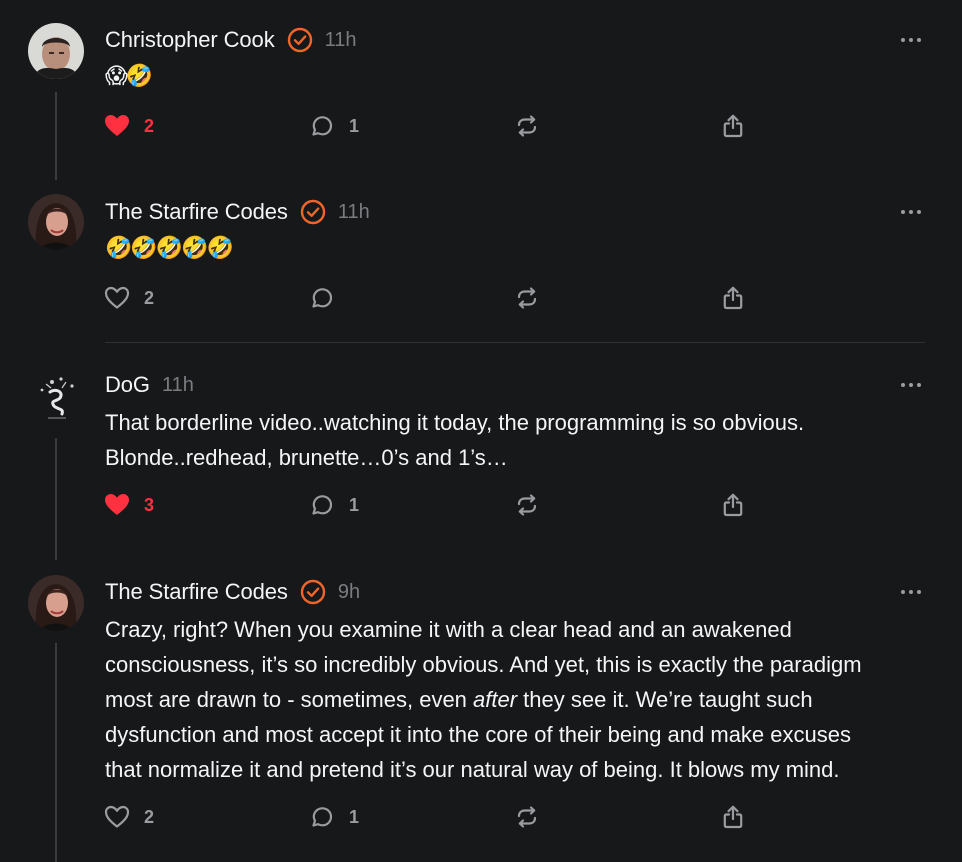 The height and width of the screenshot is (862, 962). What do you see at coordinates (289, 699) in the screenshot?
I see `post-text-segment: most are drawn to - sometimes, even` at bounding box center [289, 699].